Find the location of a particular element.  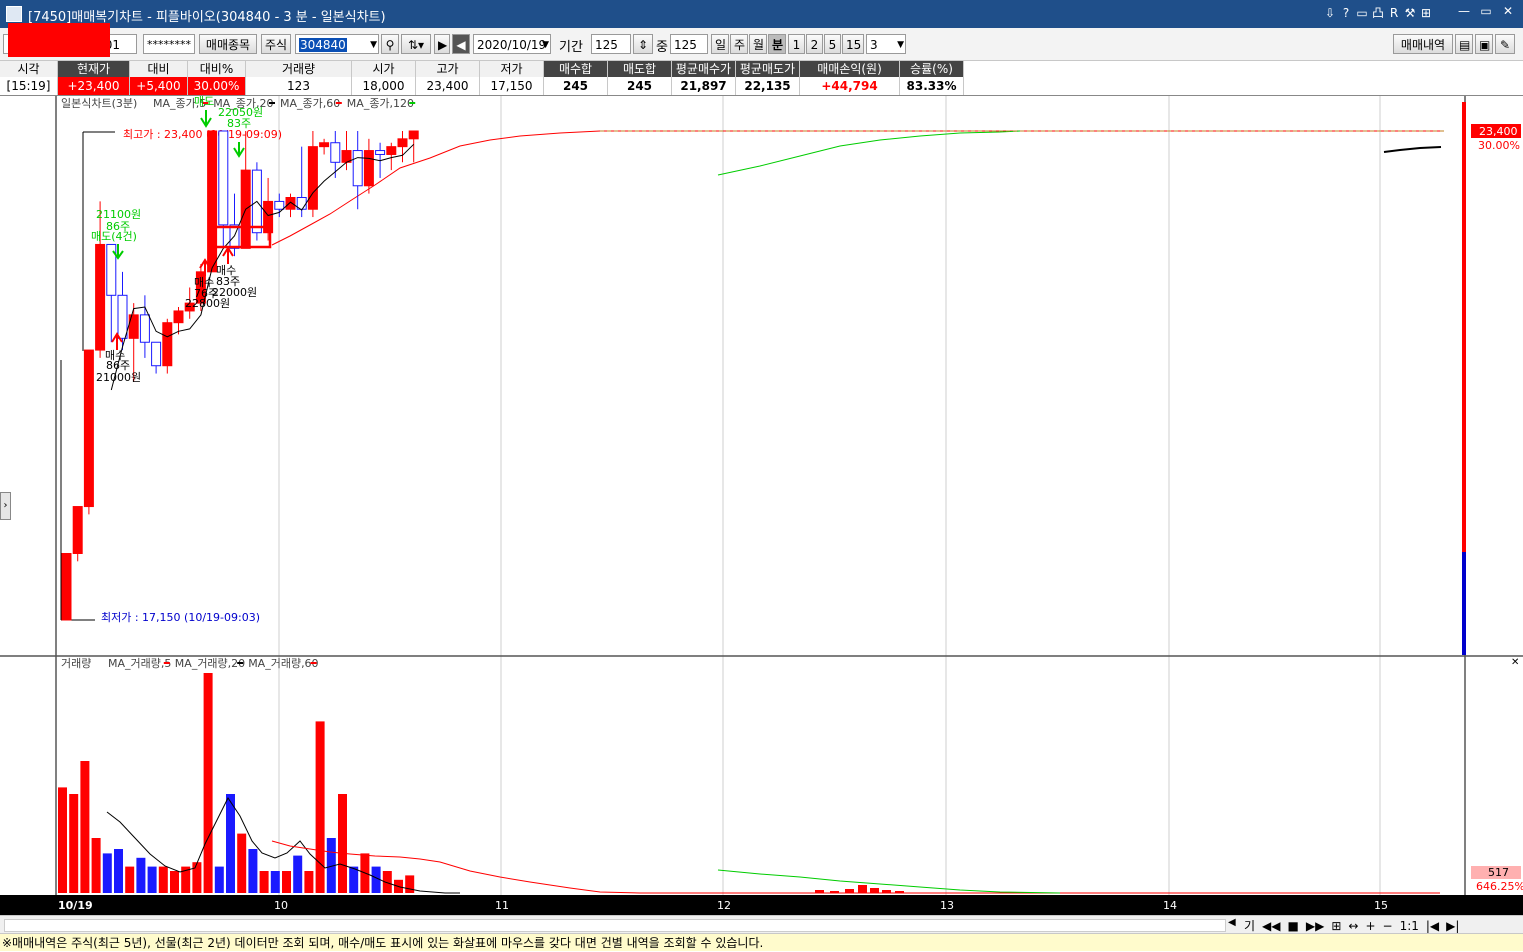

scroll-control-button: ↔ is located at coordinates (1353, 926).